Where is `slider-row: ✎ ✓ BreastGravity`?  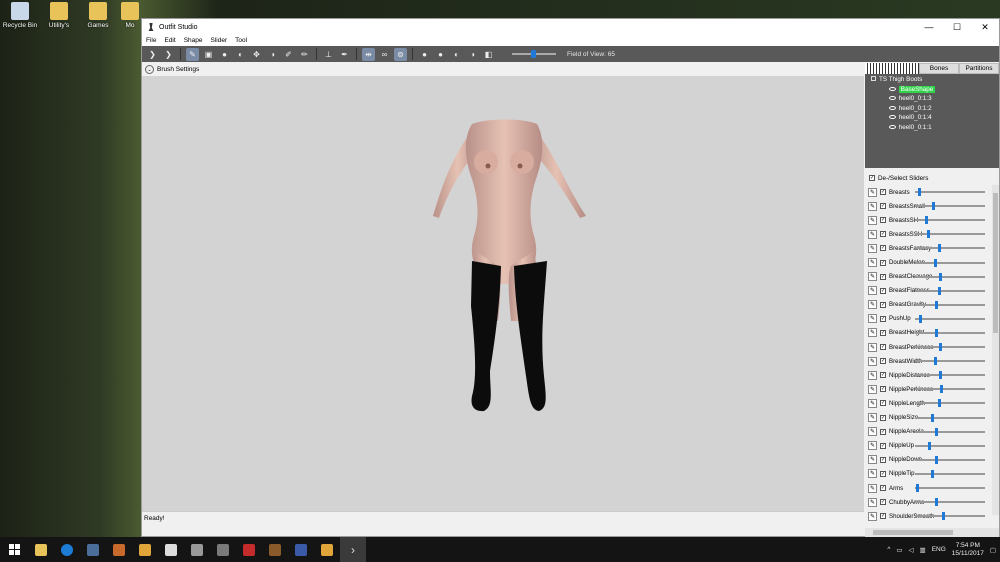 slider-row: ✎ ✓ BreastGravity is located at coordinates (932, 305).